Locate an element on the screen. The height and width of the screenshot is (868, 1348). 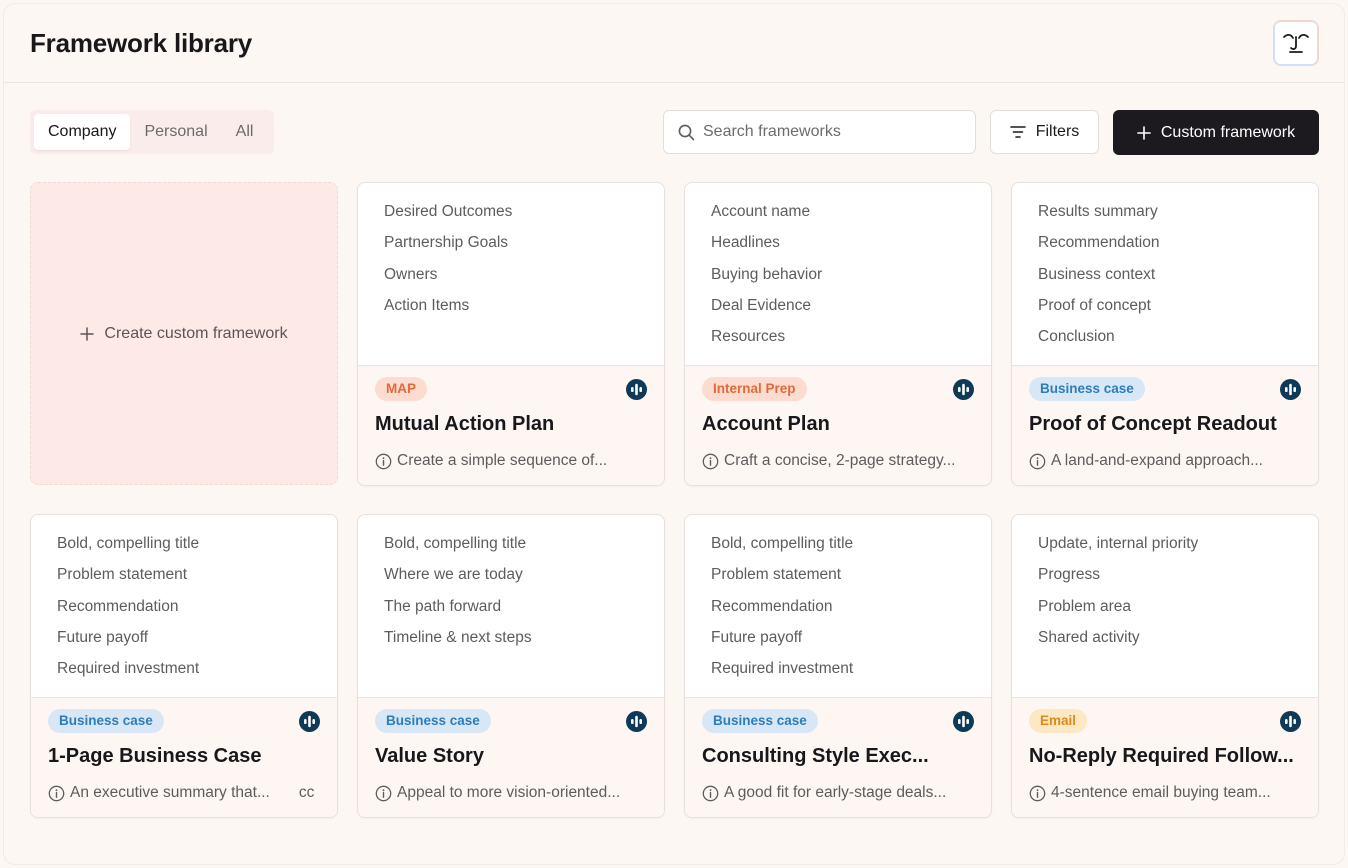
section-item: Business context is located at coordinates (1097, 274).